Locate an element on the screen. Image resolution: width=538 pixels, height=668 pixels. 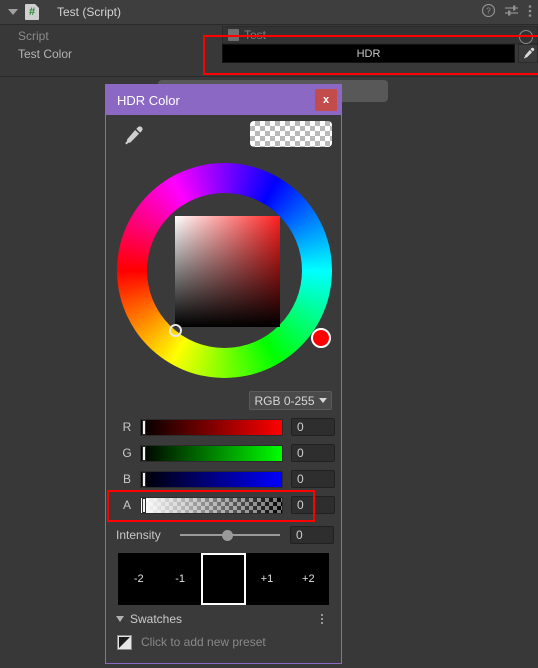
channel-label-r: R is located at coordinates (127, 427).